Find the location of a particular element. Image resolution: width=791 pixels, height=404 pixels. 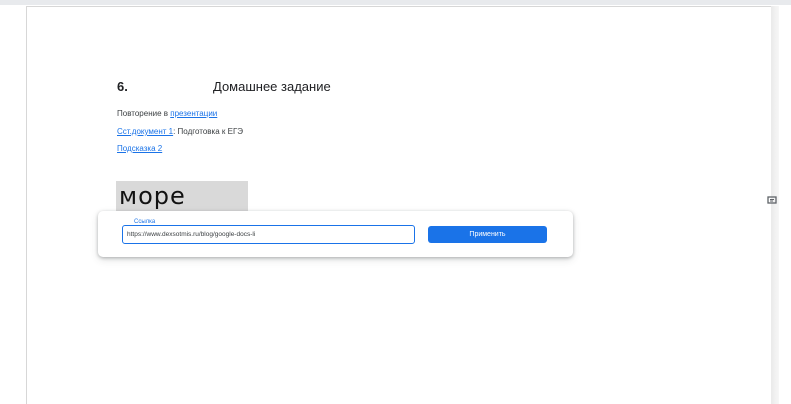

top-toolbar-edge is located at coordinates (395, 2).